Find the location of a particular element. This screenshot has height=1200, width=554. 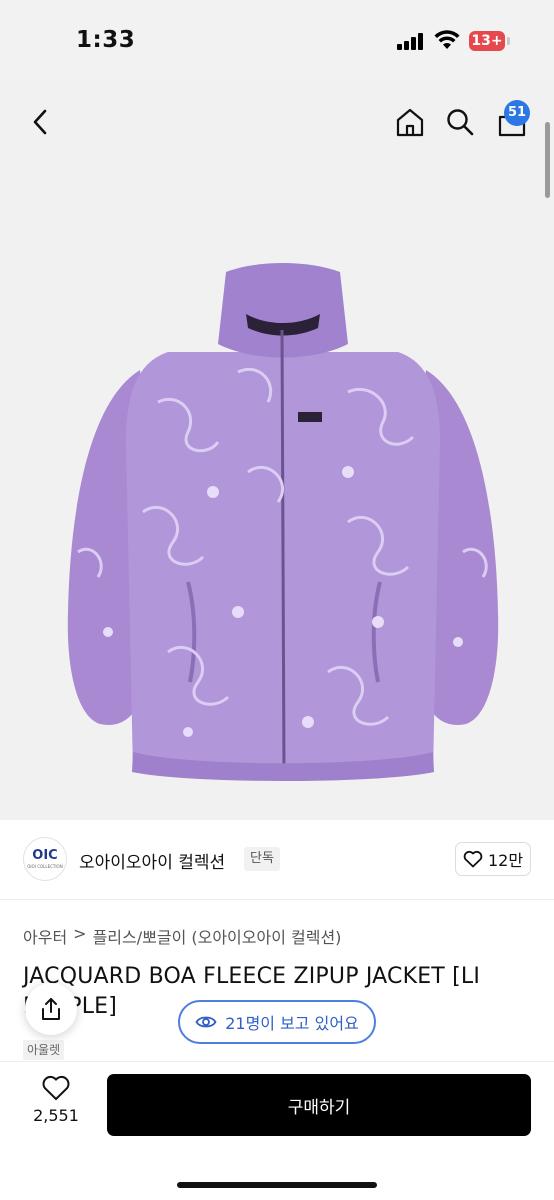

share-icon is located at coordinates (51, 1009).